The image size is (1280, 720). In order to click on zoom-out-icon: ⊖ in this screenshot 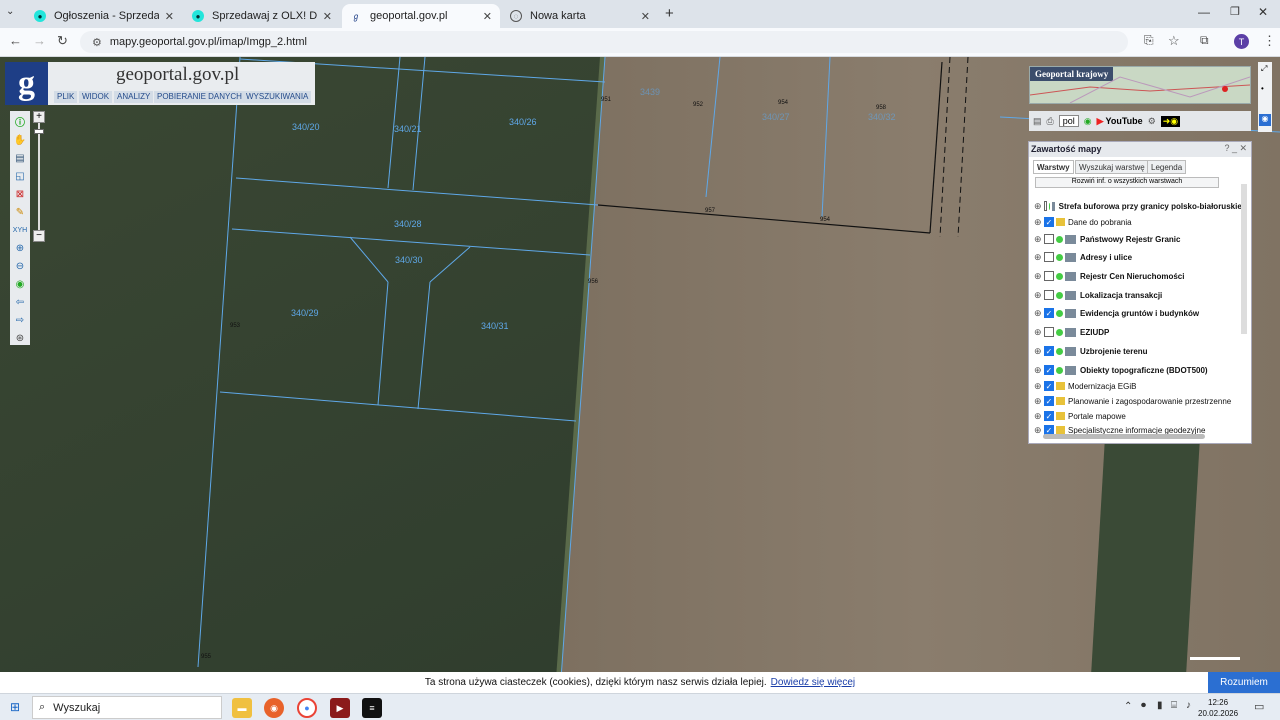, I will do `click(20, 266)`.